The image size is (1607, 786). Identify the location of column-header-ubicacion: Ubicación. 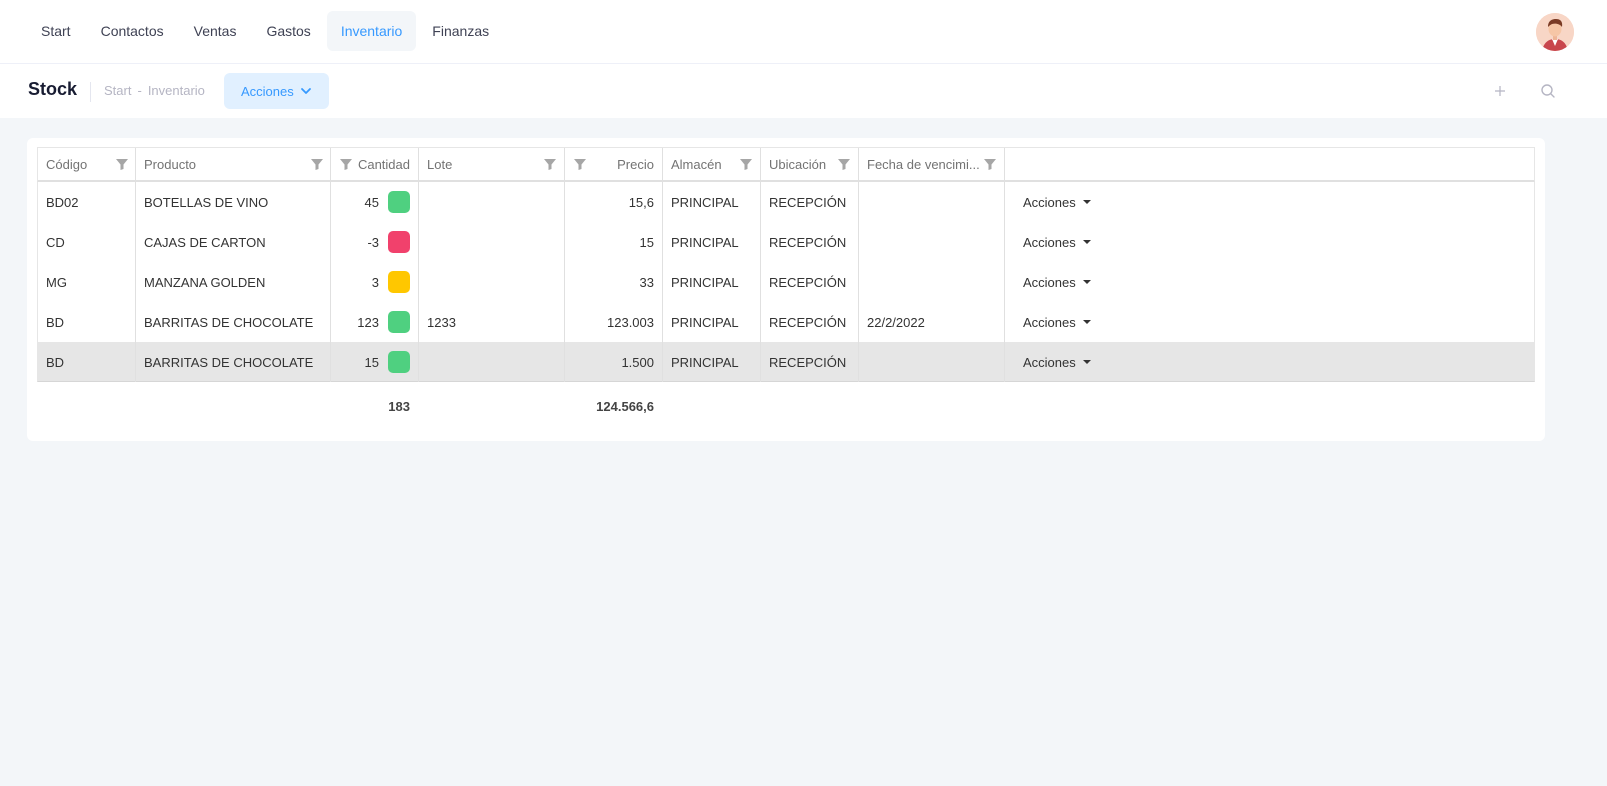
(810, 164).